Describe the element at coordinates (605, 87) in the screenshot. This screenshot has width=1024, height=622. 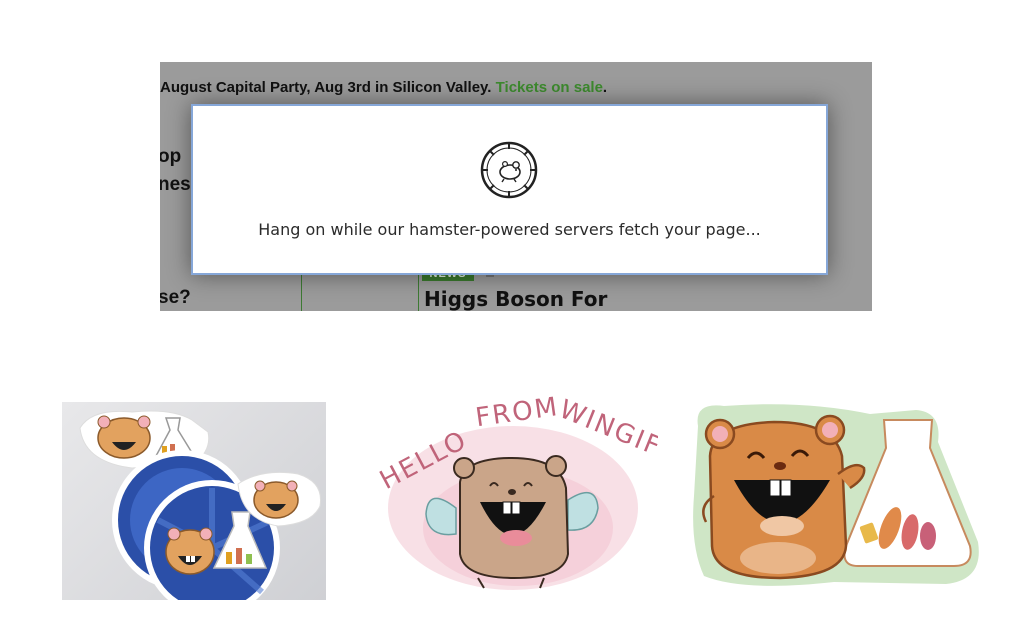
I see `banner-end: .` at that location.